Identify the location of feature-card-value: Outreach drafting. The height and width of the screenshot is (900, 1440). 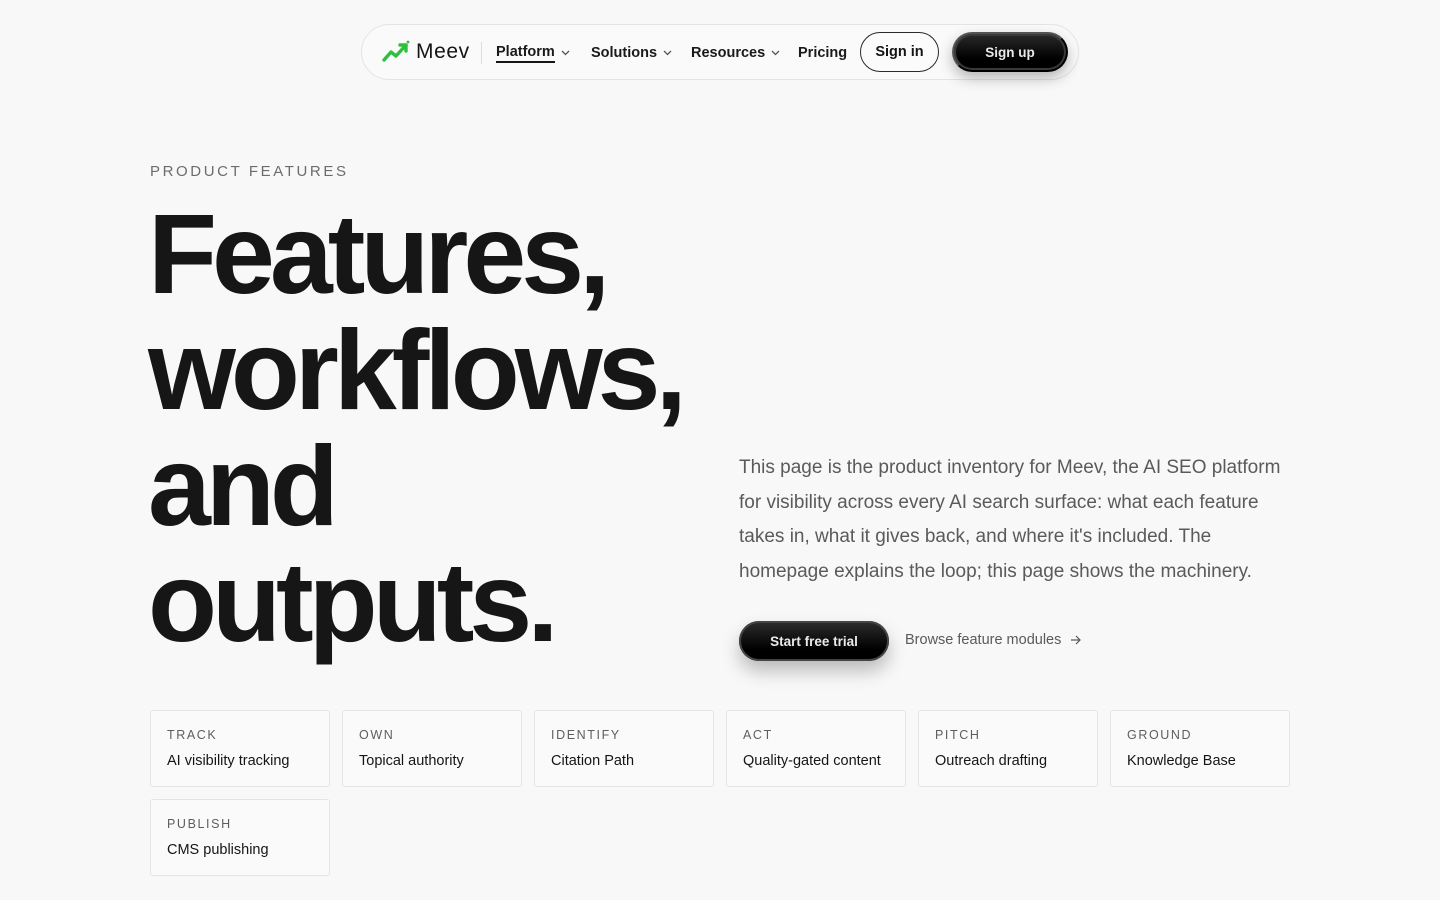
(991, 761).